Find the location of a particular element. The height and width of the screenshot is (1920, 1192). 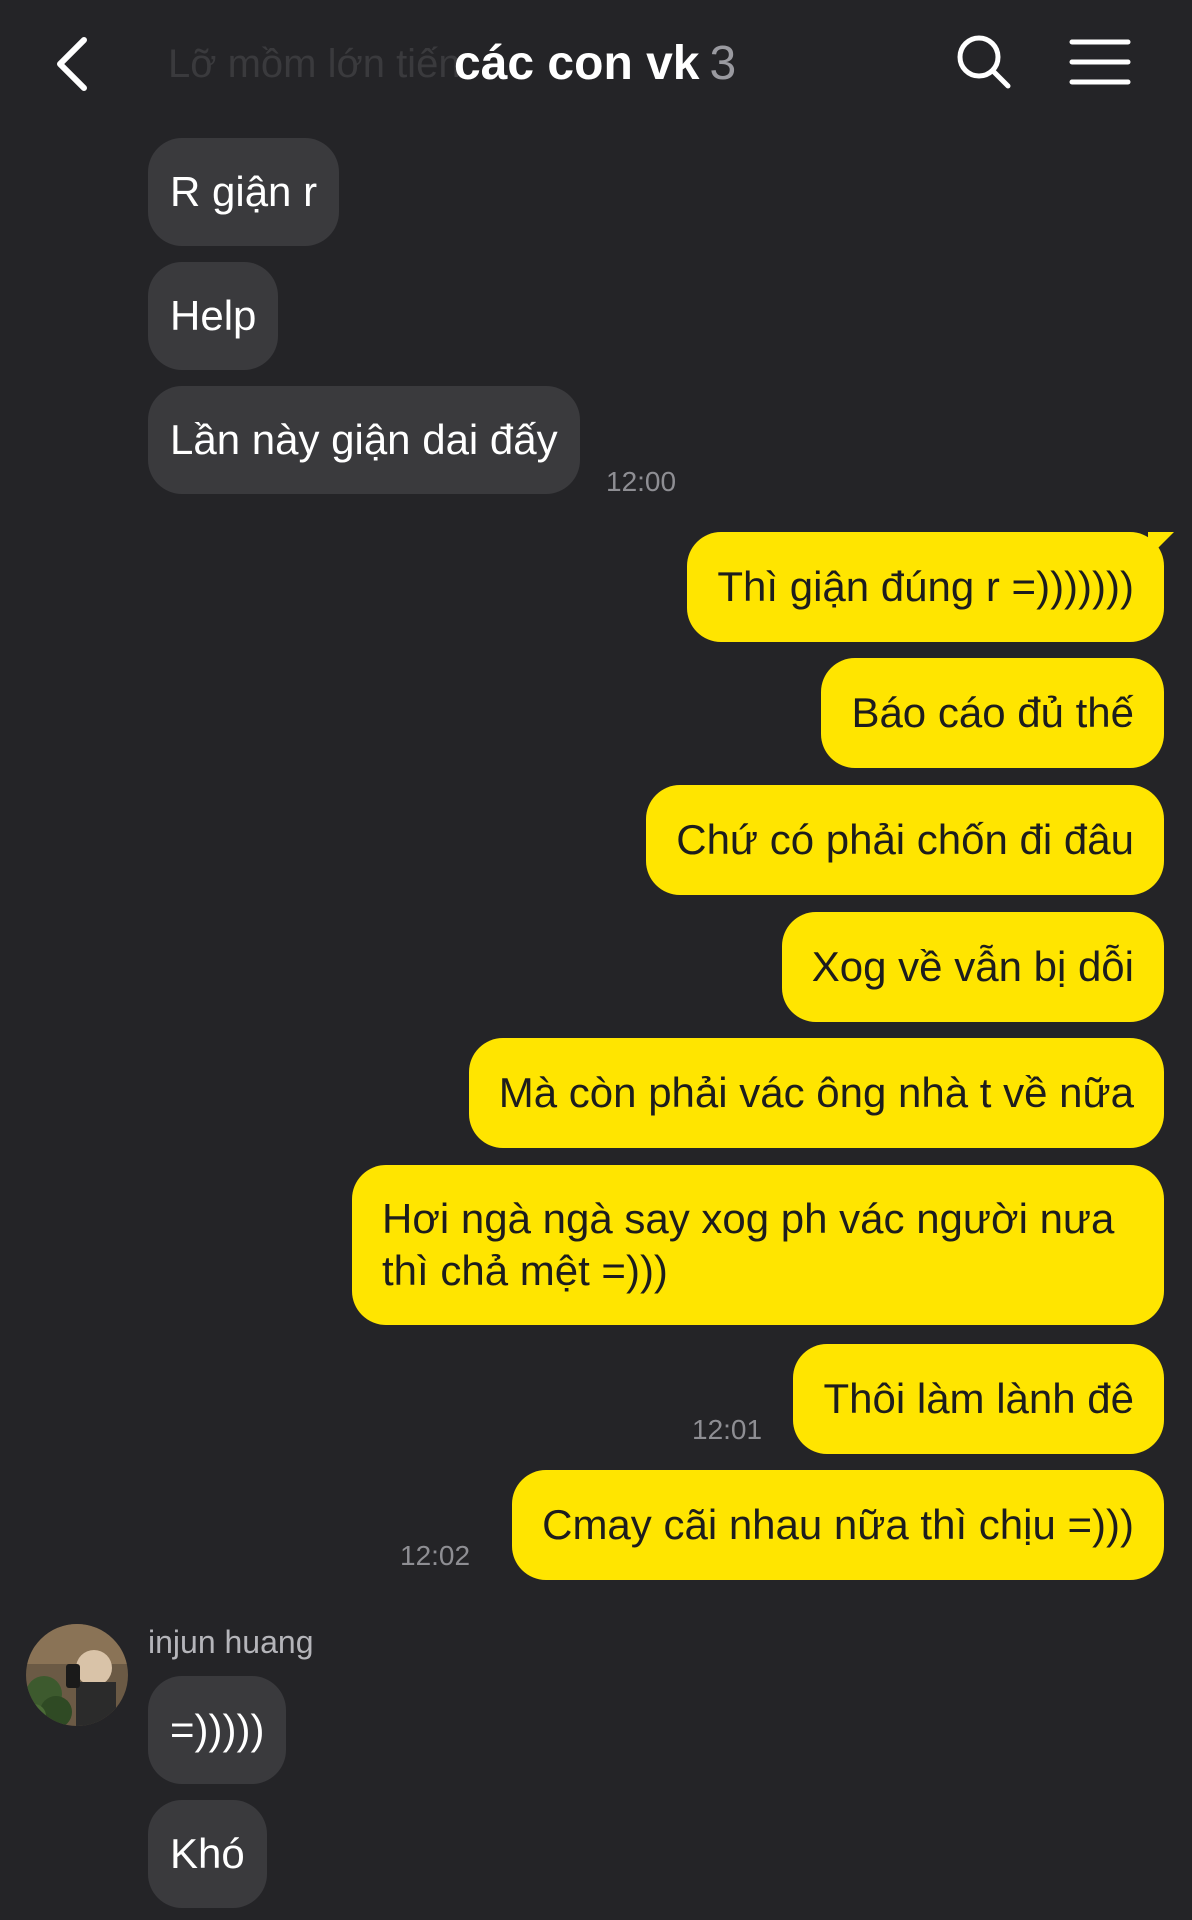

message-text: =))))) is located at coordinates (217, 1729).